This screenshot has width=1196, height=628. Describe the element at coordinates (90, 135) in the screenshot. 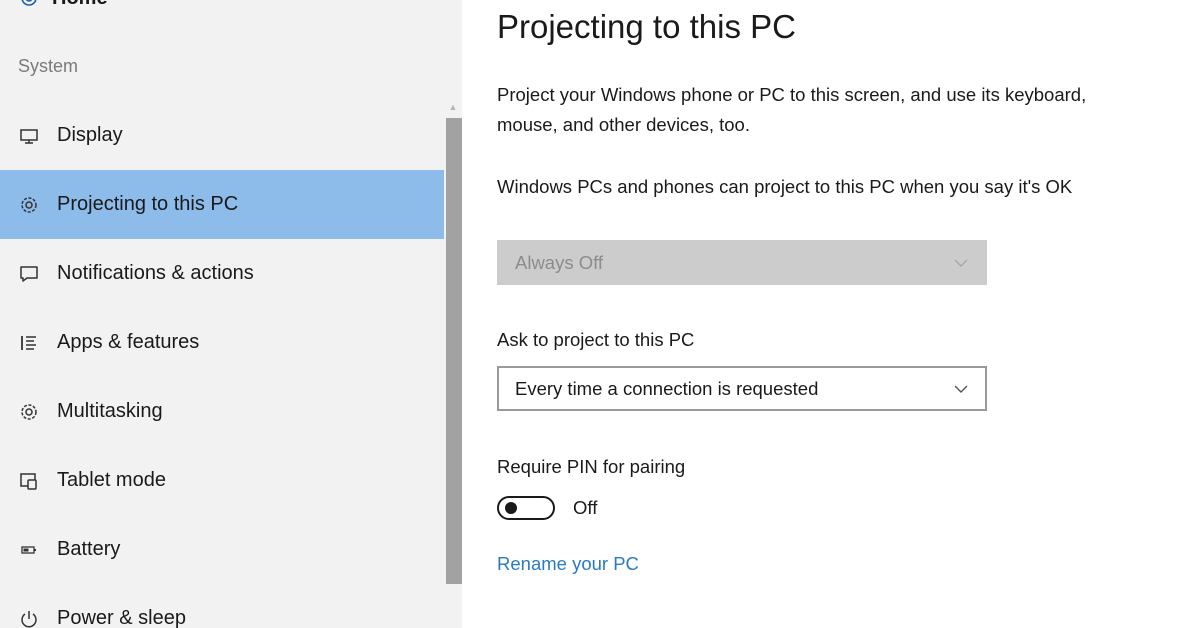

I see `sidebar-item-label: Display` at that location.